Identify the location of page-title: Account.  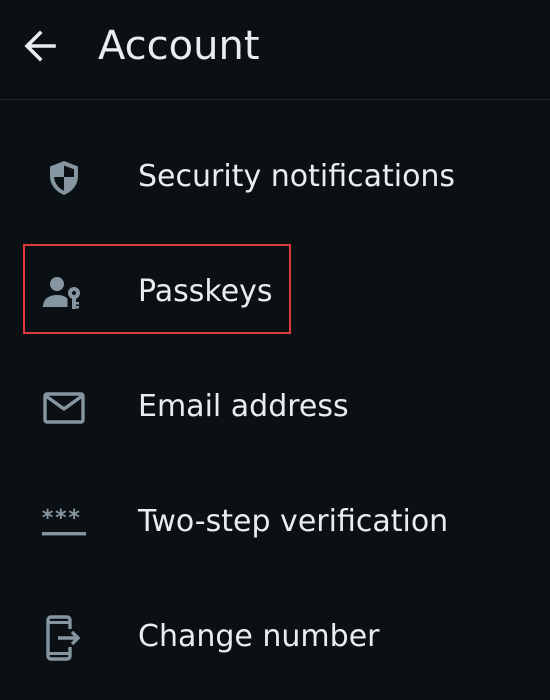
(179, 46).